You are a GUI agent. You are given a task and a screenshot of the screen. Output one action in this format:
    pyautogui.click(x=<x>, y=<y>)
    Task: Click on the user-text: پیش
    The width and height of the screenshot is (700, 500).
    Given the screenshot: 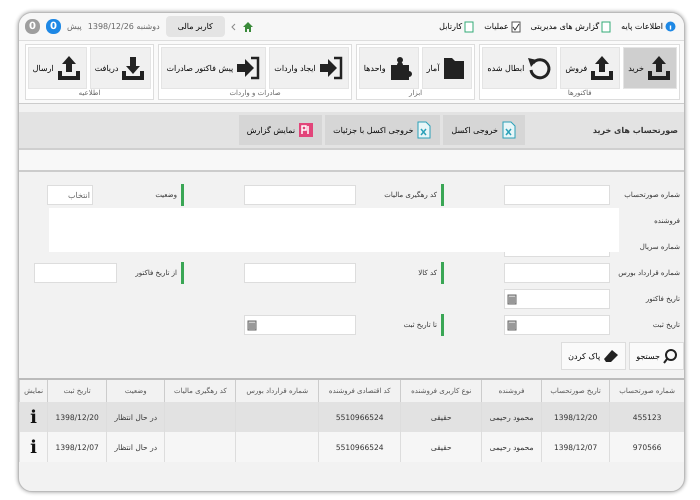 What is the action you would take?
    pyautogui.click(x=74, y=26)
    